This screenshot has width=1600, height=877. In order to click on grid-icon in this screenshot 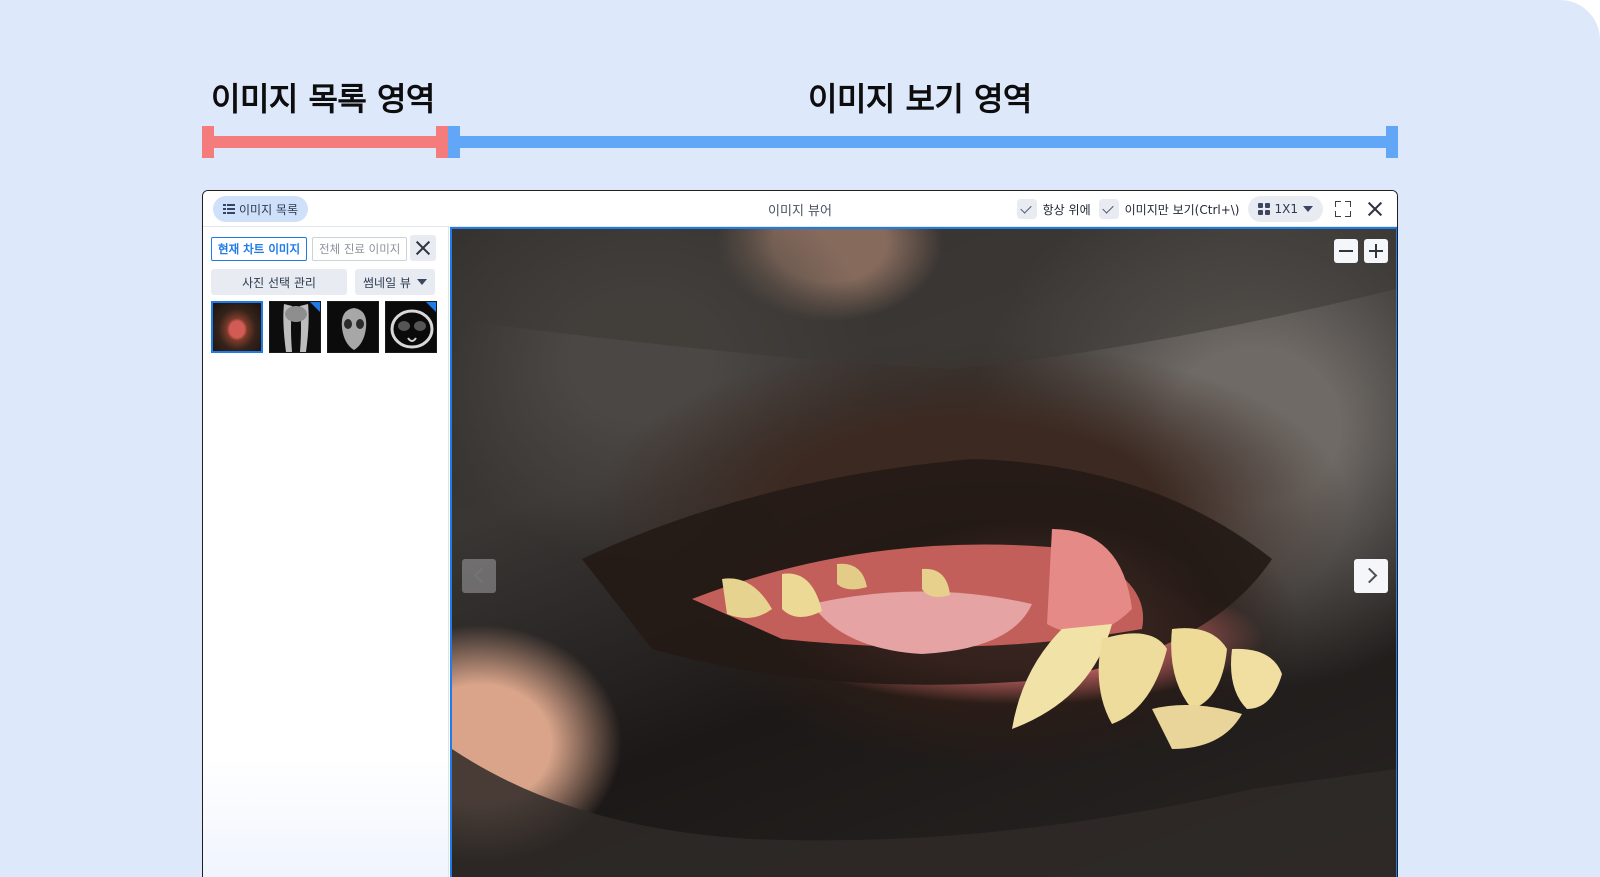, I will do `click(1263, 209)`.